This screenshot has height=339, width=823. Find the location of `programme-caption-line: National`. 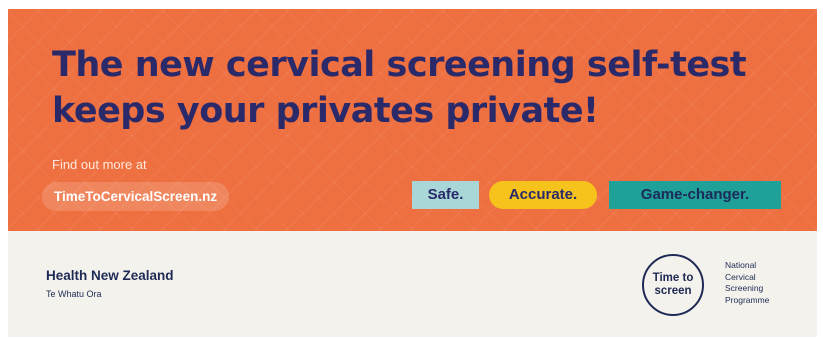

programme-caption-line: National is located at coordinates (741, 265).